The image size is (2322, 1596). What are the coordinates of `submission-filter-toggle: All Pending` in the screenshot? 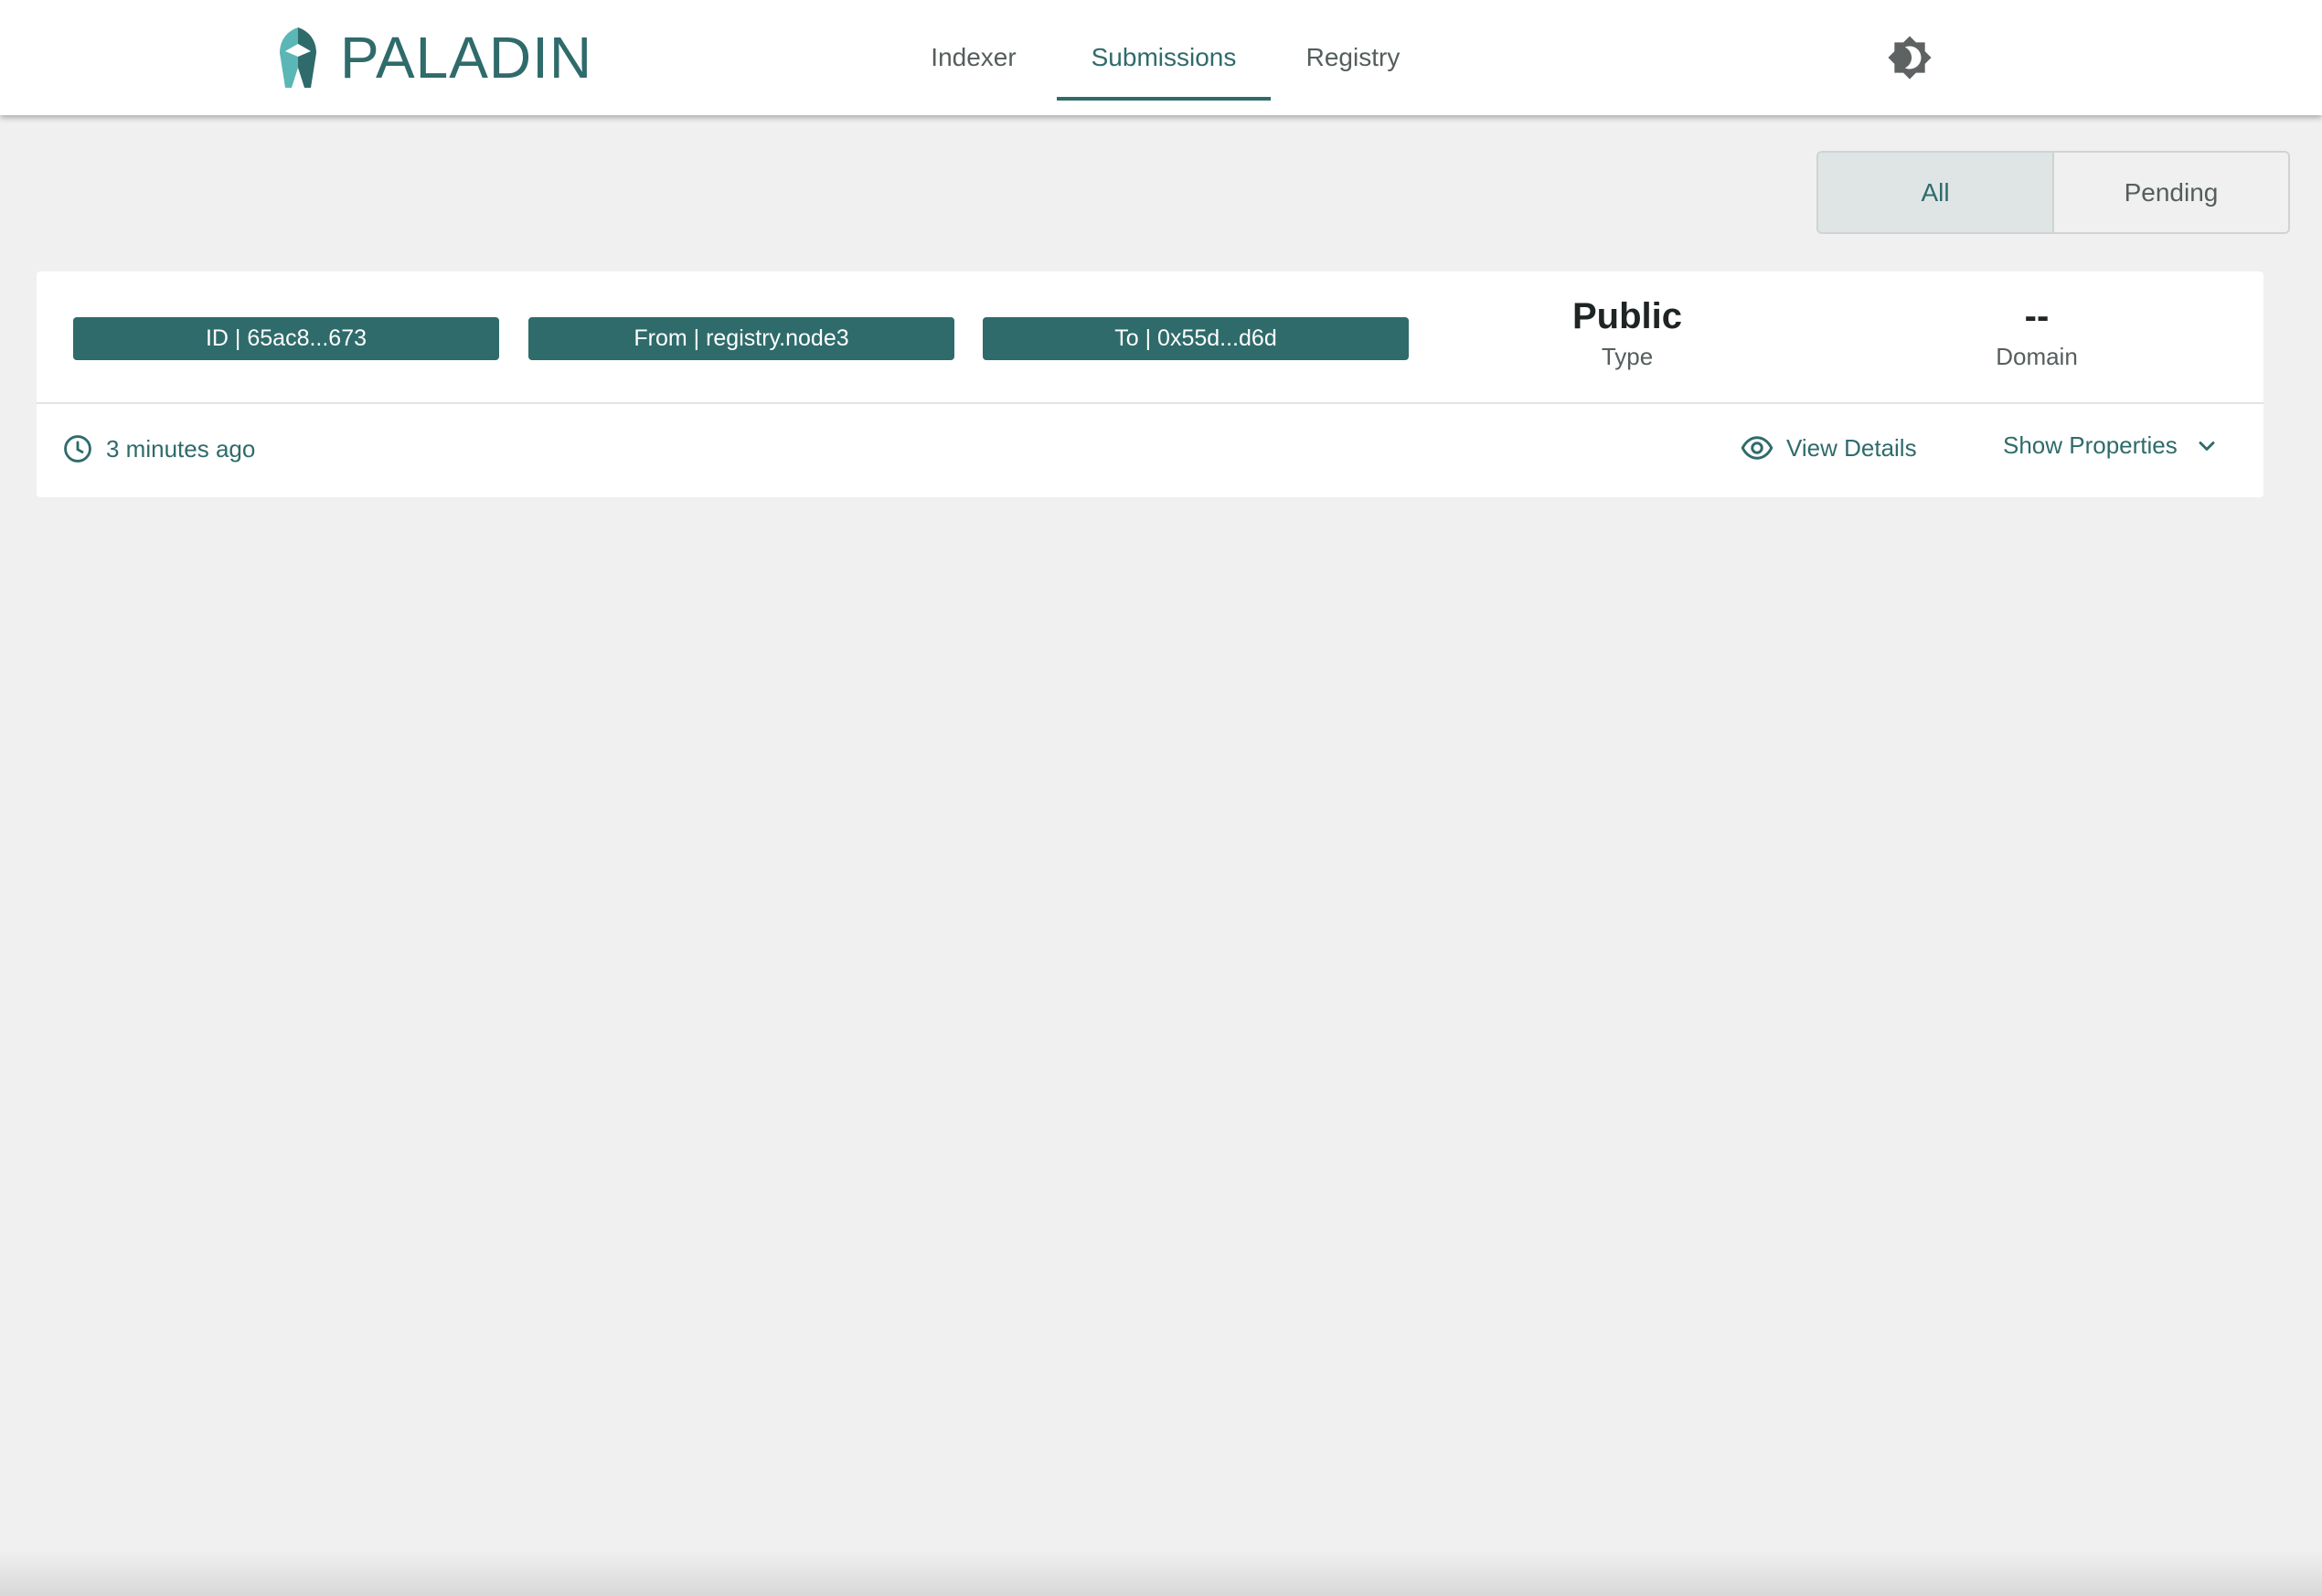 It's located at (2053, 192).